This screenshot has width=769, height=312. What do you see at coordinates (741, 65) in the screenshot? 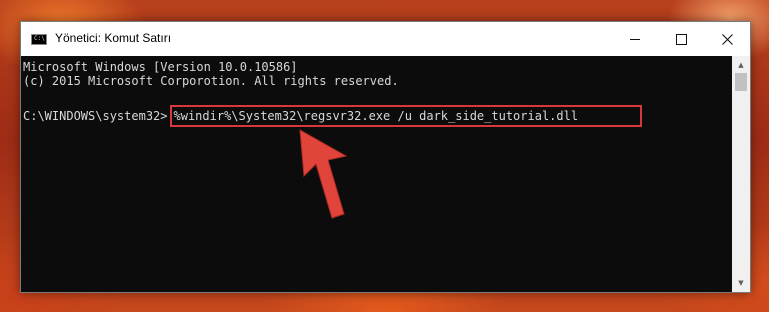
I see `scroll-up-icon: ▲` at bounding box center [741, 65].